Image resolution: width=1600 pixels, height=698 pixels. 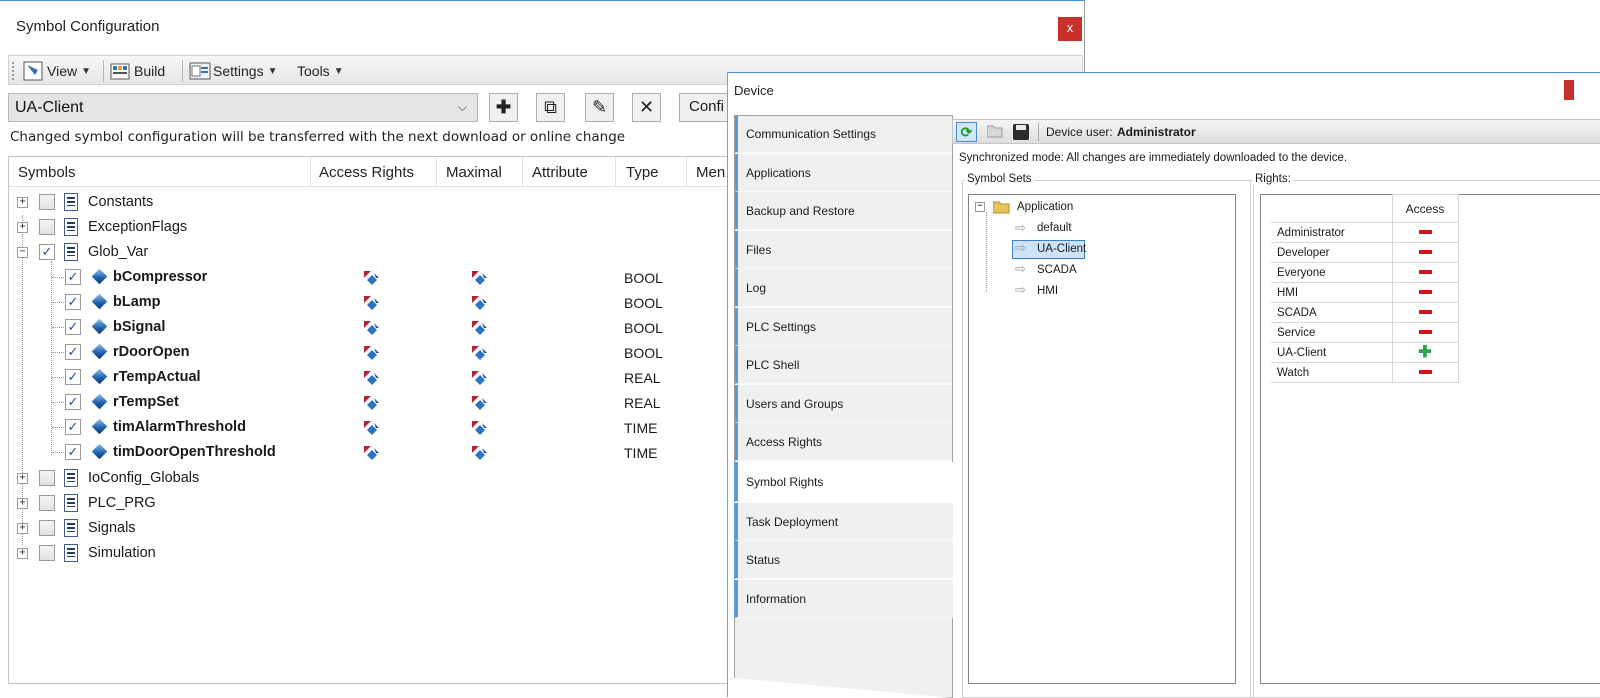 What do you see at coordinates (843, 134) in the screenshot?
I see `tab-communication-settings: Communication Settings` at bounding box center [843, 134].